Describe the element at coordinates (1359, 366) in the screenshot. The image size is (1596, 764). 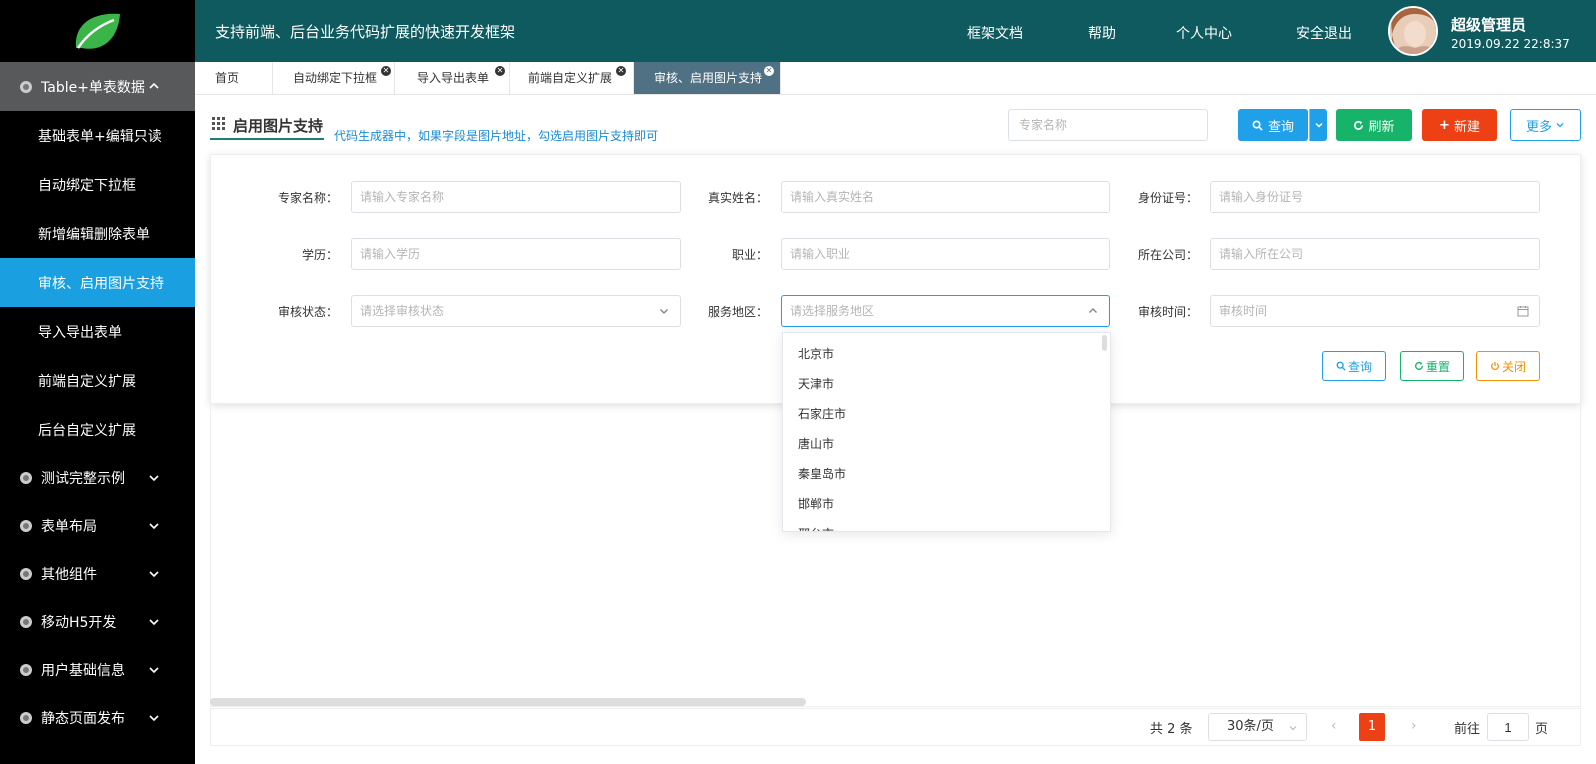
I see `filter-query-label: 查询` at that location.